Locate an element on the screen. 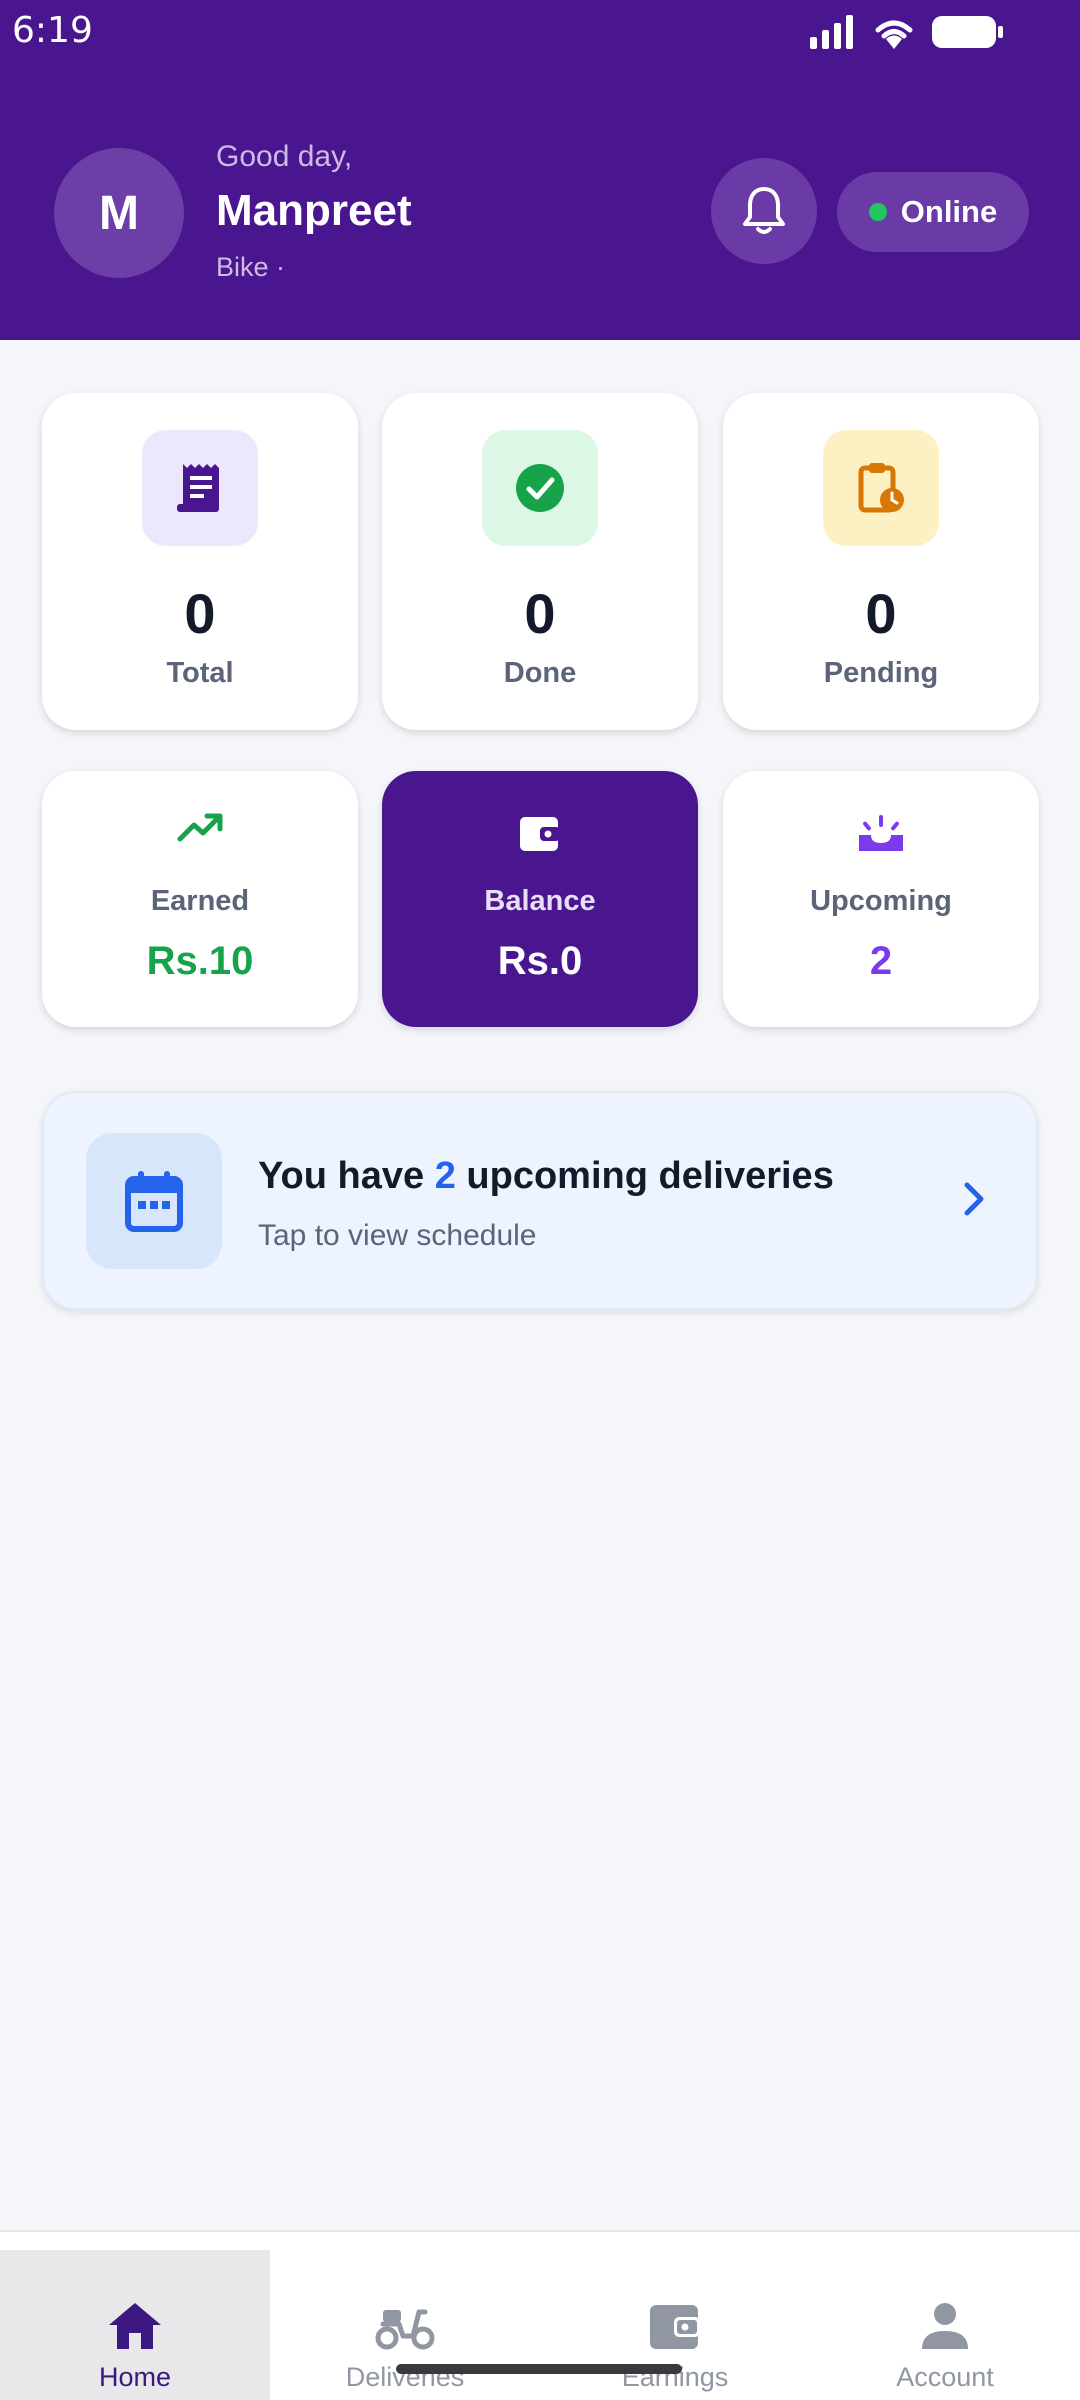 This screenshot has width=1080, height=2400. stat-label: Pending is located at coordinates (881, 673).